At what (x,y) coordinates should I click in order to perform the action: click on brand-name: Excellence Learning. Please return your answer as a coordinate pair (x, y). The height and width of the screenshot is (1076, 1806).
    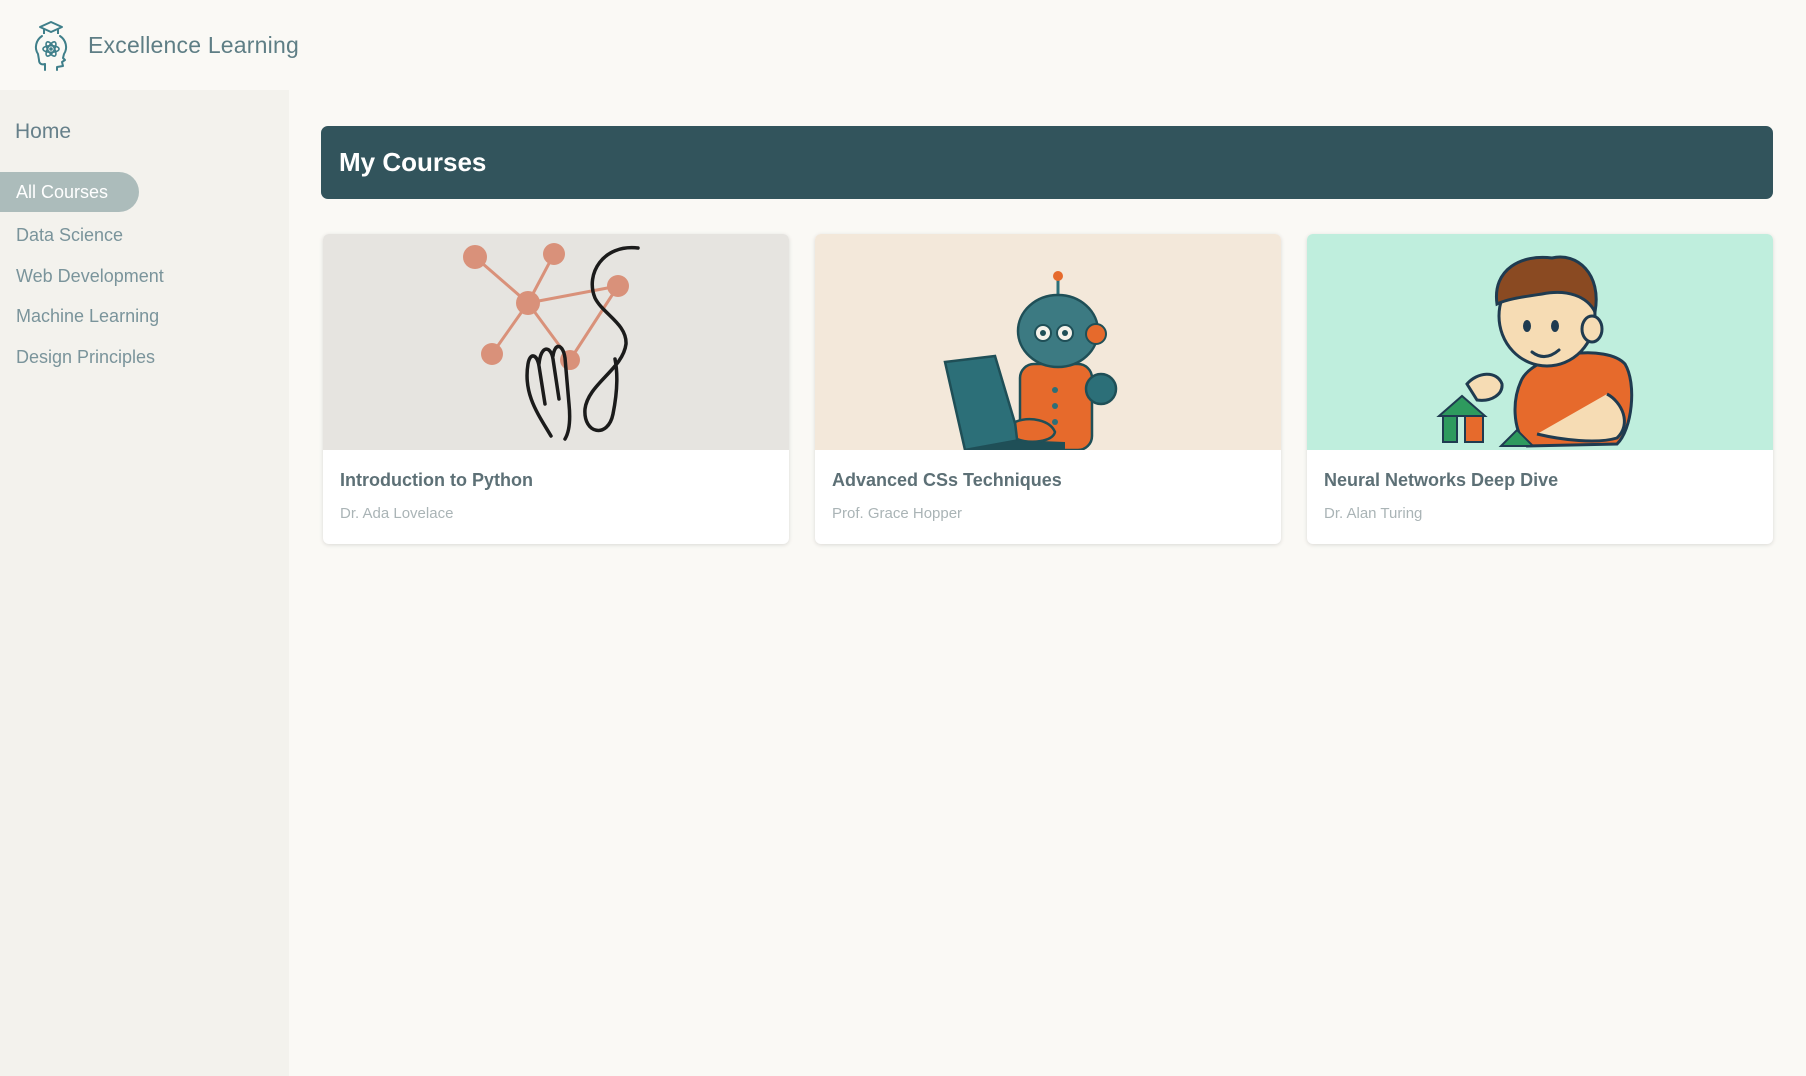
    Looking at the image, I should click on (193, 45).